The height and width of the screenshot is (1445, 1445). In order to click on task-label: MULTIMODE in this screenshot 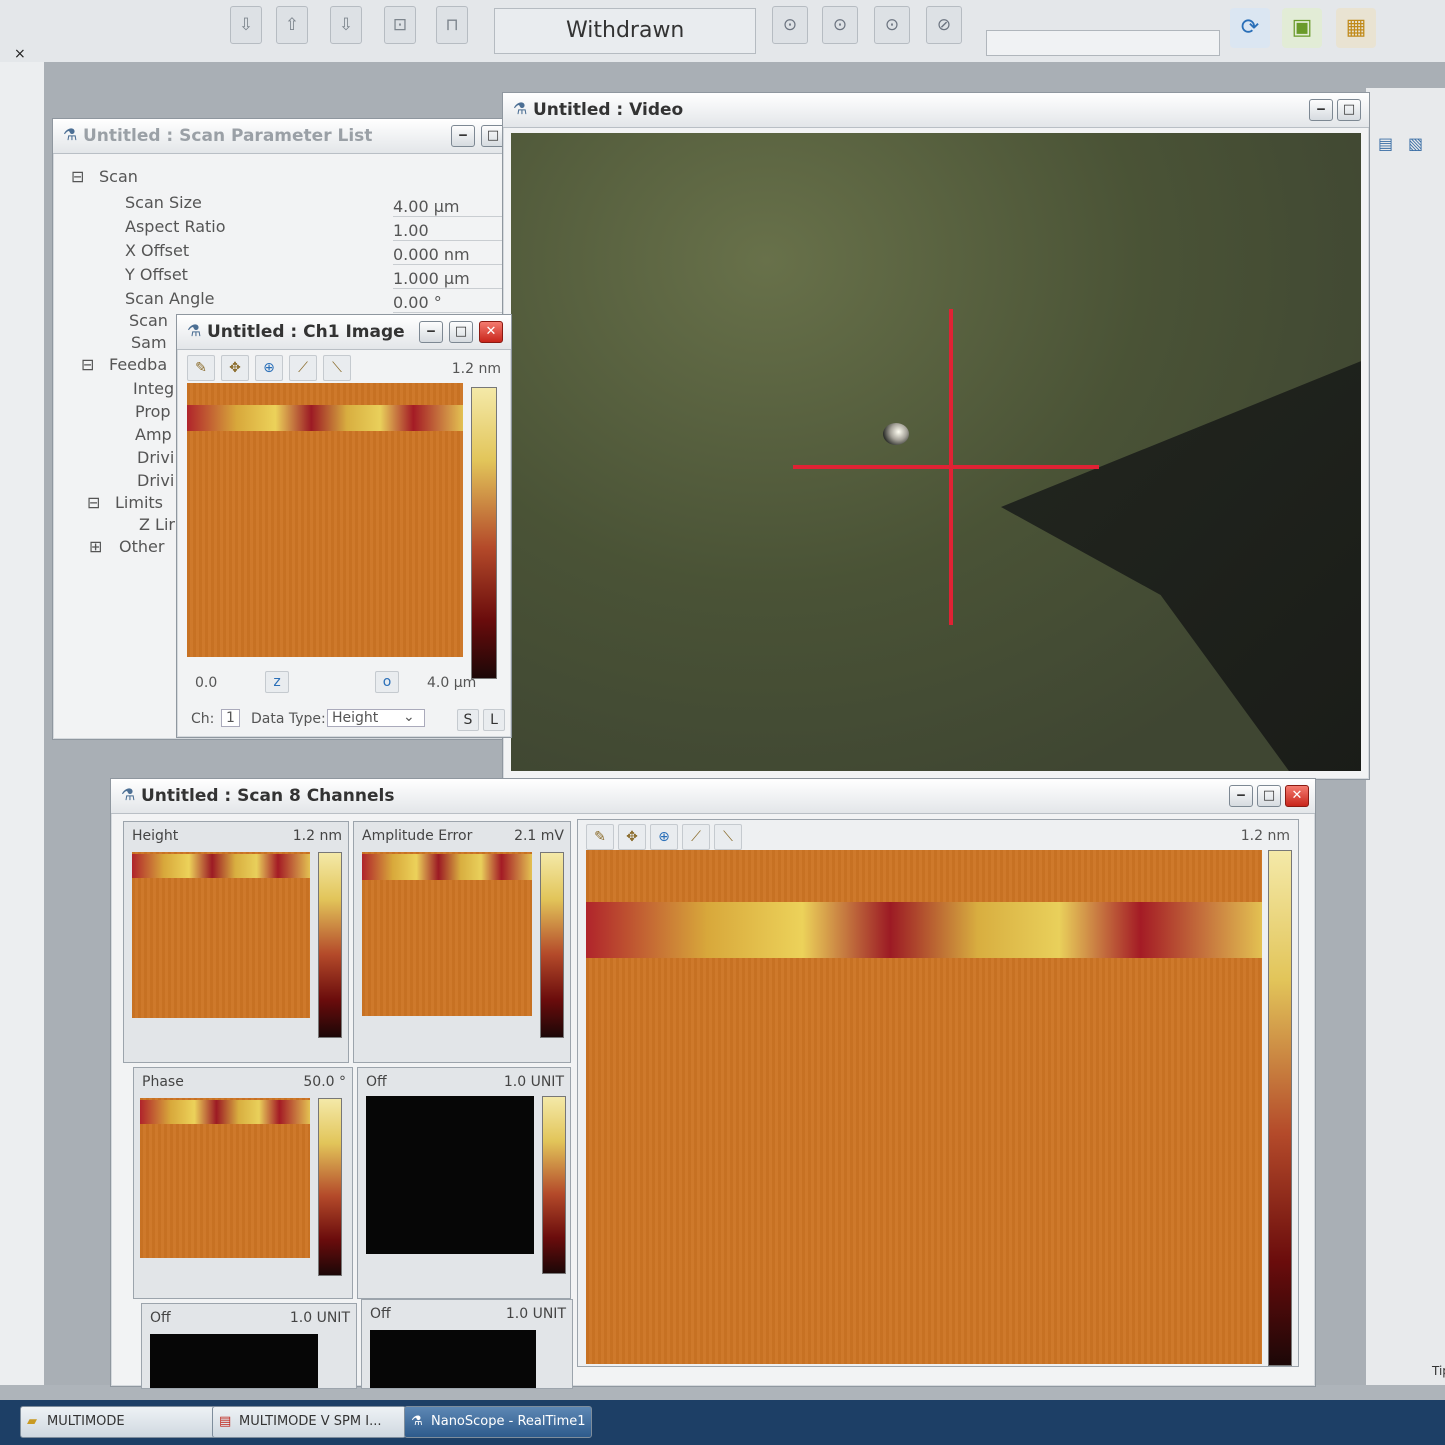, I will do `click(86, 1421)`.